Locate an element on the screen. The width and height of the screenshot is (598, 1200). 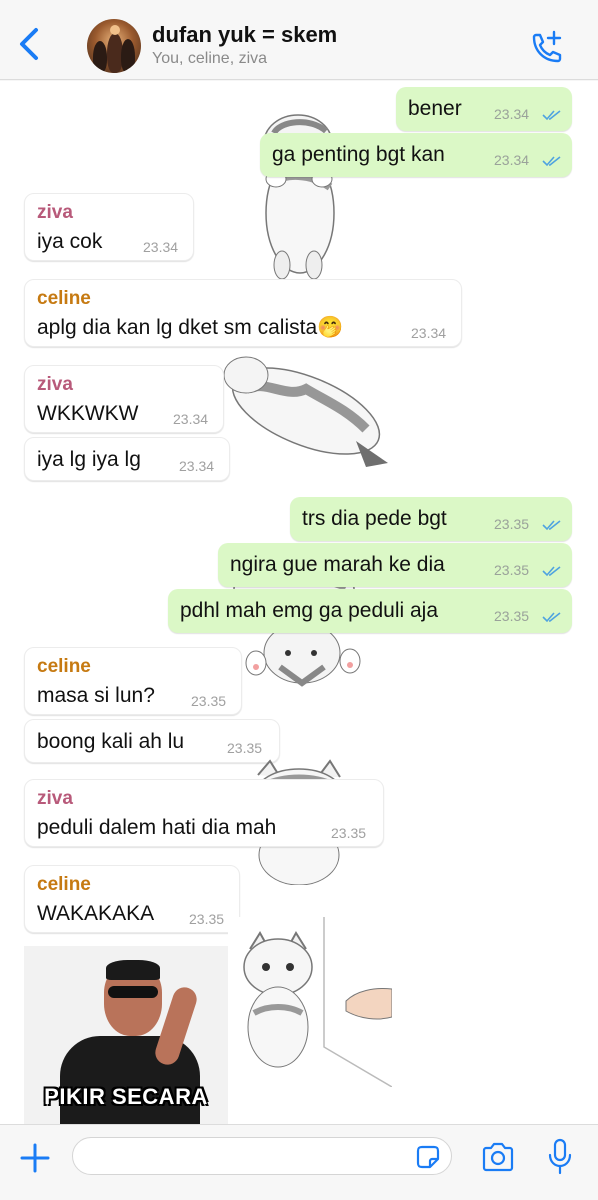
group-avatar is located at coordinates (114, 46).